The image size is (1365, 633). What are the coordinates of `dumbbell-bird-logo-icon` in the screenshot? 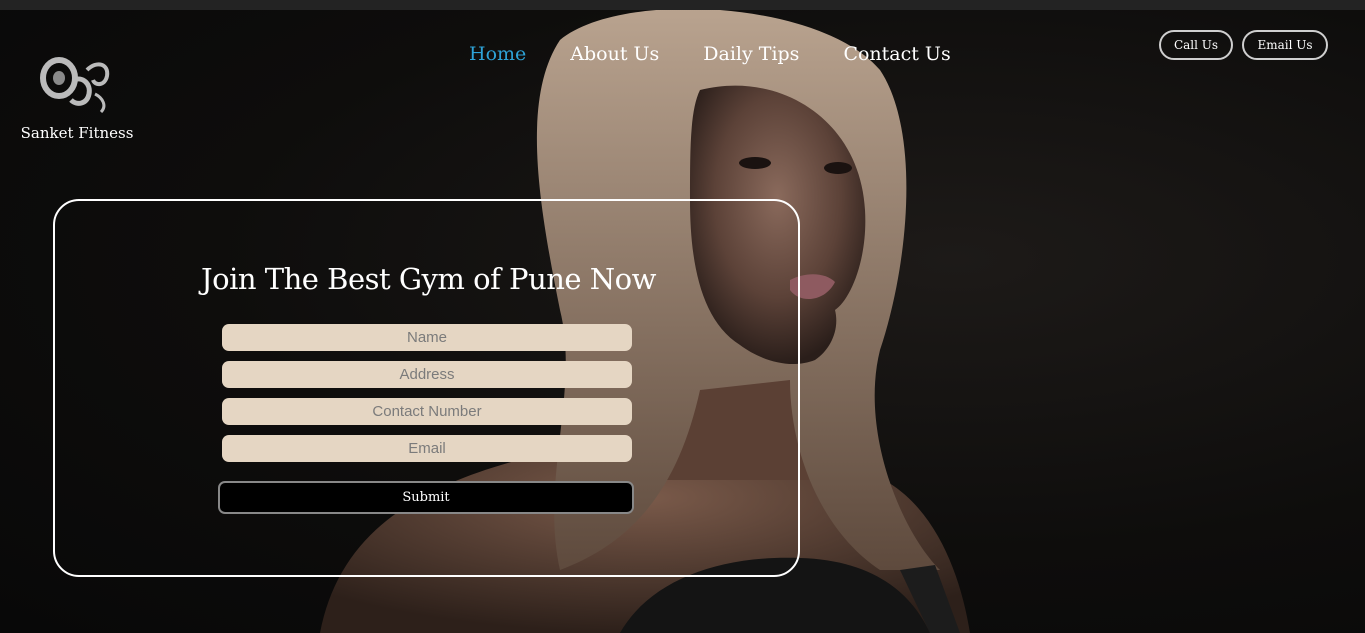 It's located at (75, 85).